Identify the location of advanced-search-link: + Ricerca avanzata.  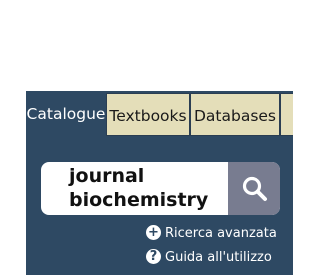
(211, 234).